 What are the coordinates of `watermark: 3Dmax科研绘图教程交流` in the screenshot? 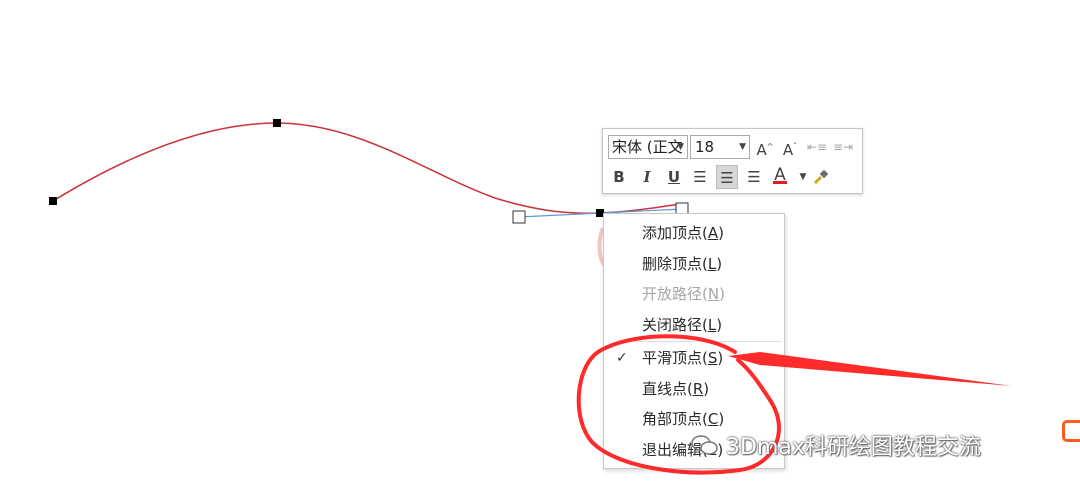 It's located at (835, 448).